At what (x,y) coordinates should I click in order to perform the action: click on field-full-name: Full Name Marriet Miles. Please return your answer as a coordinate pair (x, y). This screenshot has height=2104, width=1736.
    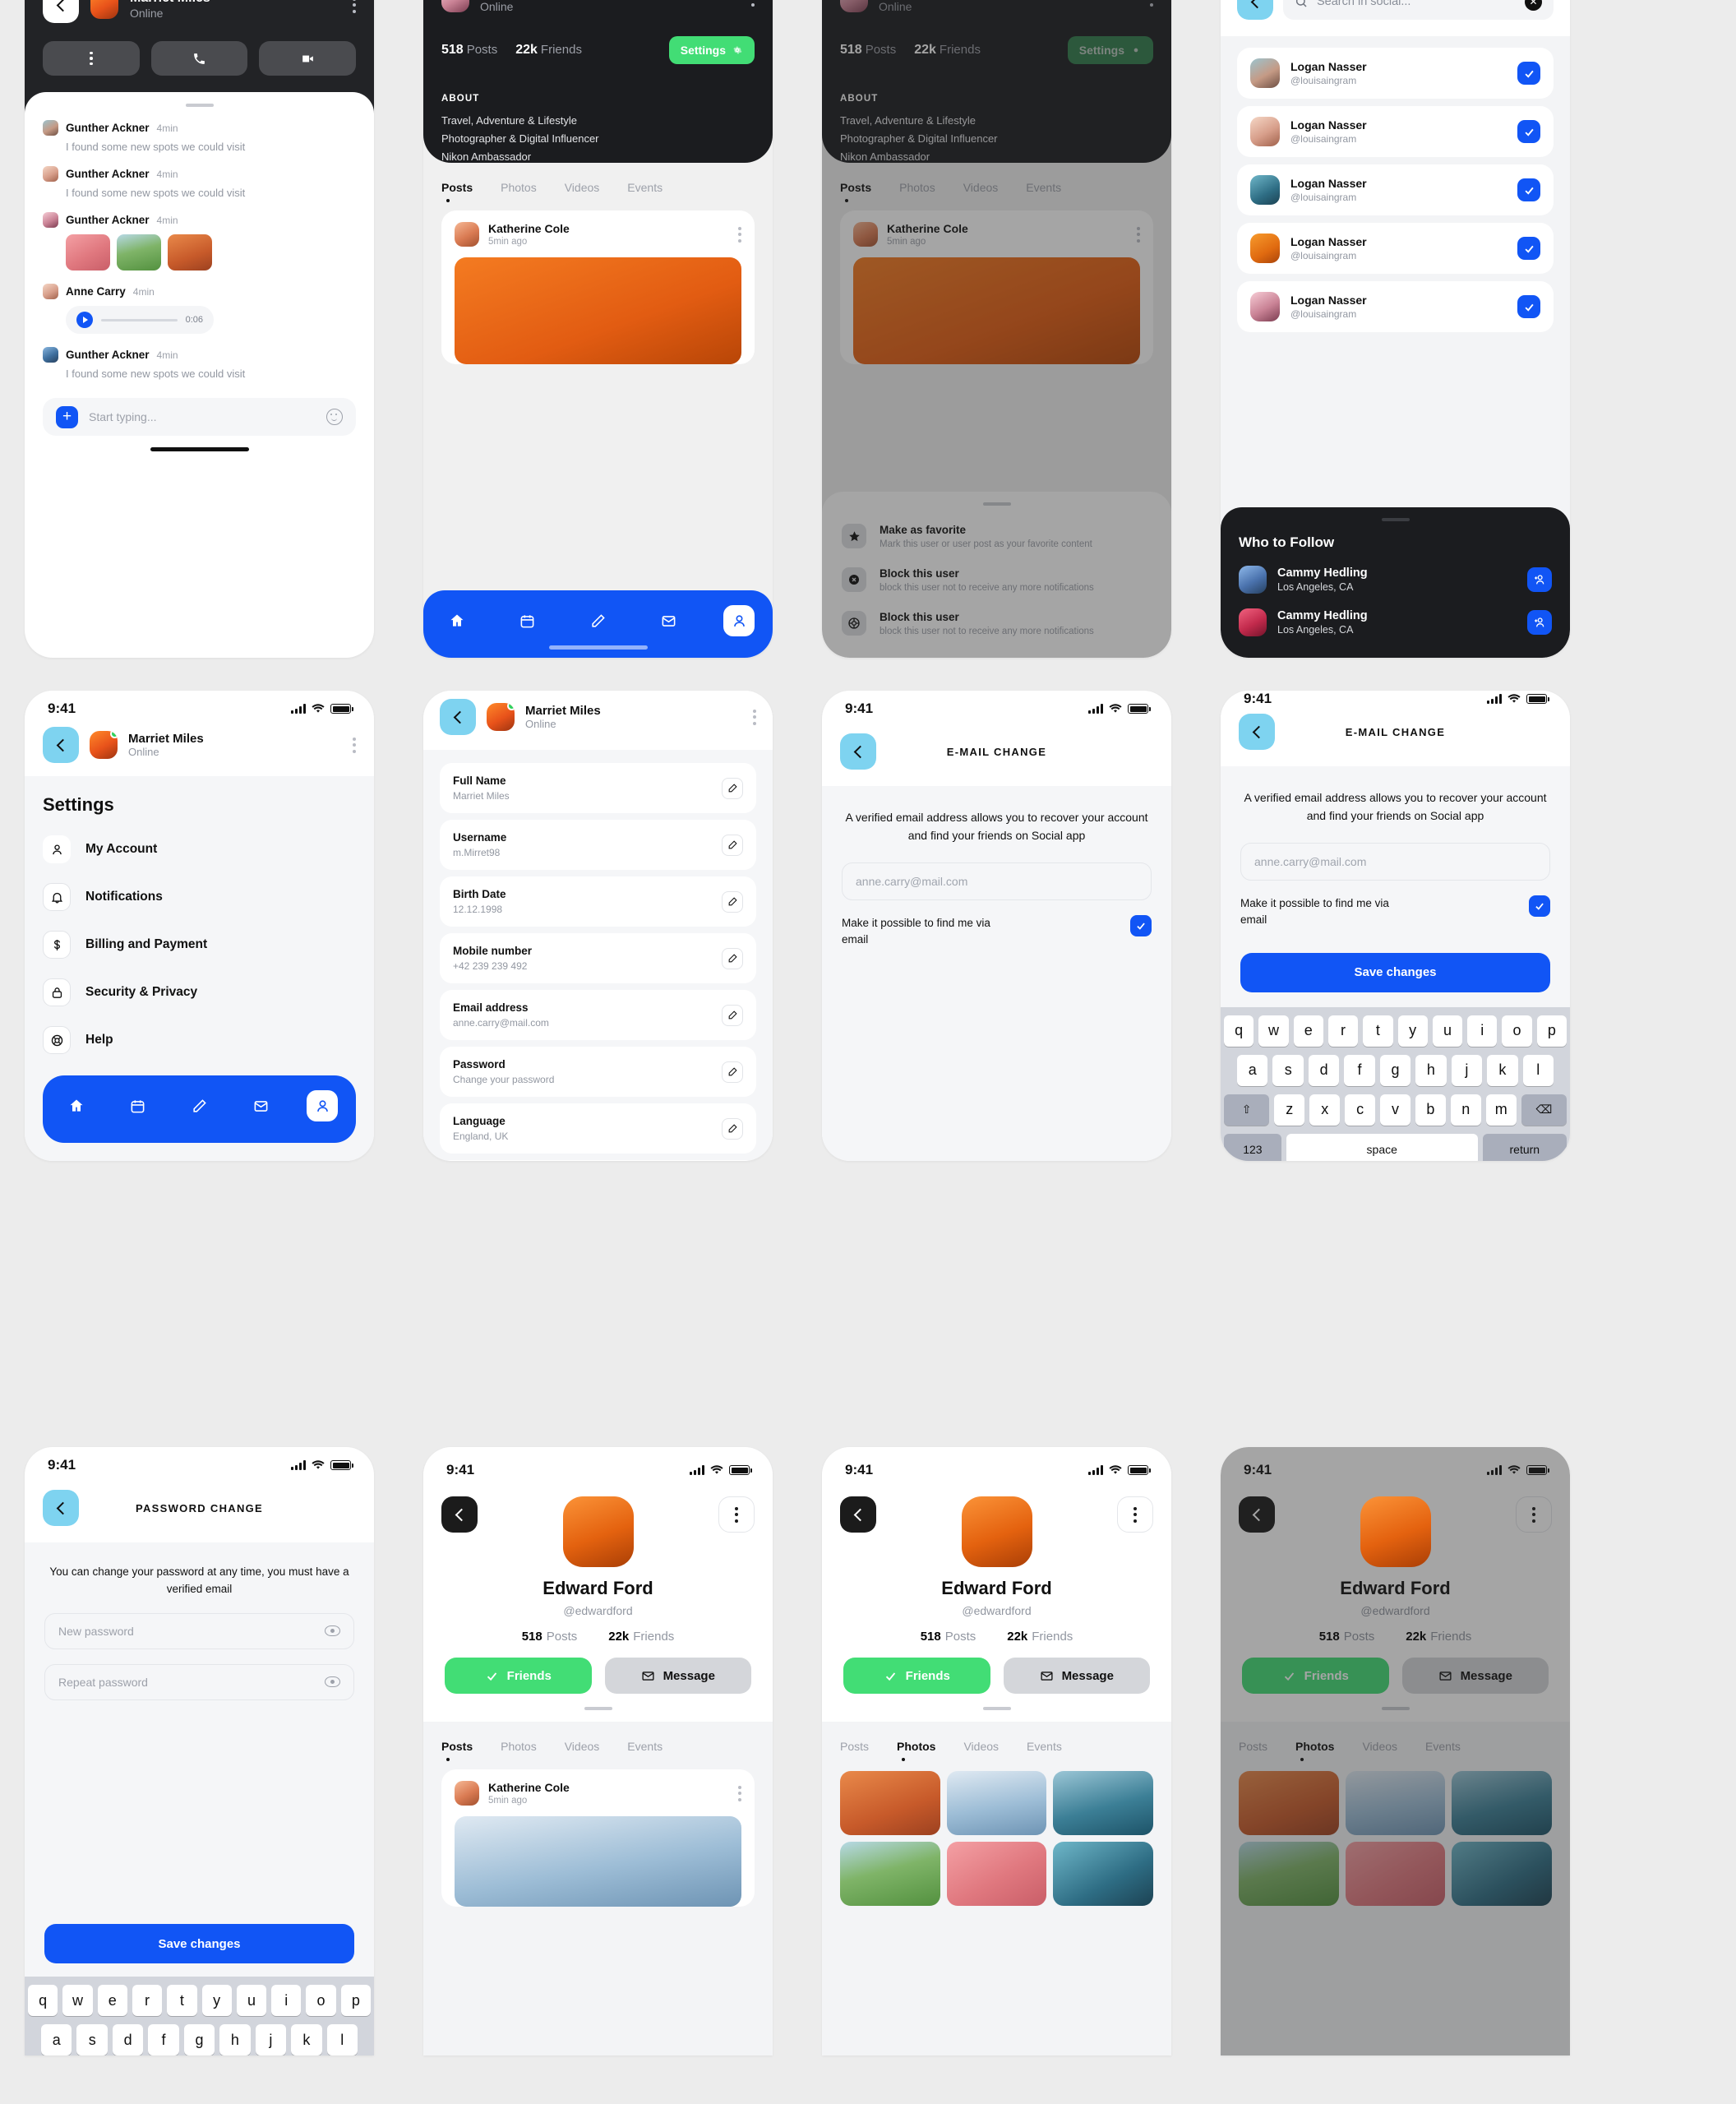
    Looking at the image, I should click on (598, 788).